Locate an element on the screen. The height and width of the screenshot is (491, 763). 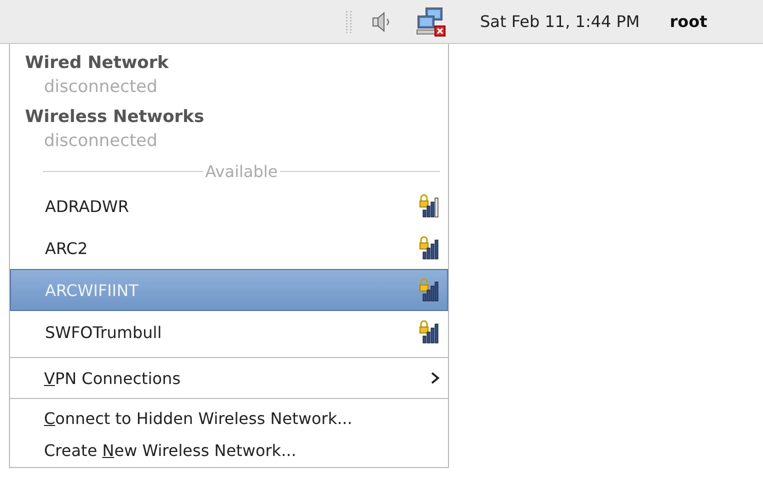
network-disconnected-icon is located at coordinates (431, 21).